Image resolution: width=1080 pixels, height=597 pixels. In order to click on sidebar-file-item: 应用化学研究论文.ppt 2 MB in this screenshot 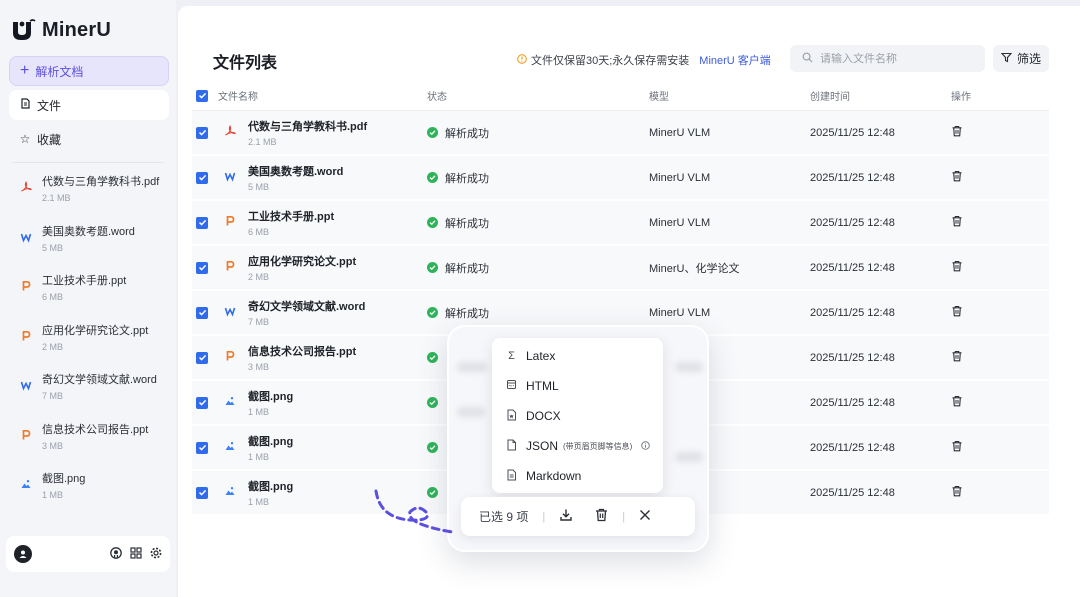, I will do `click(88, 347)`.